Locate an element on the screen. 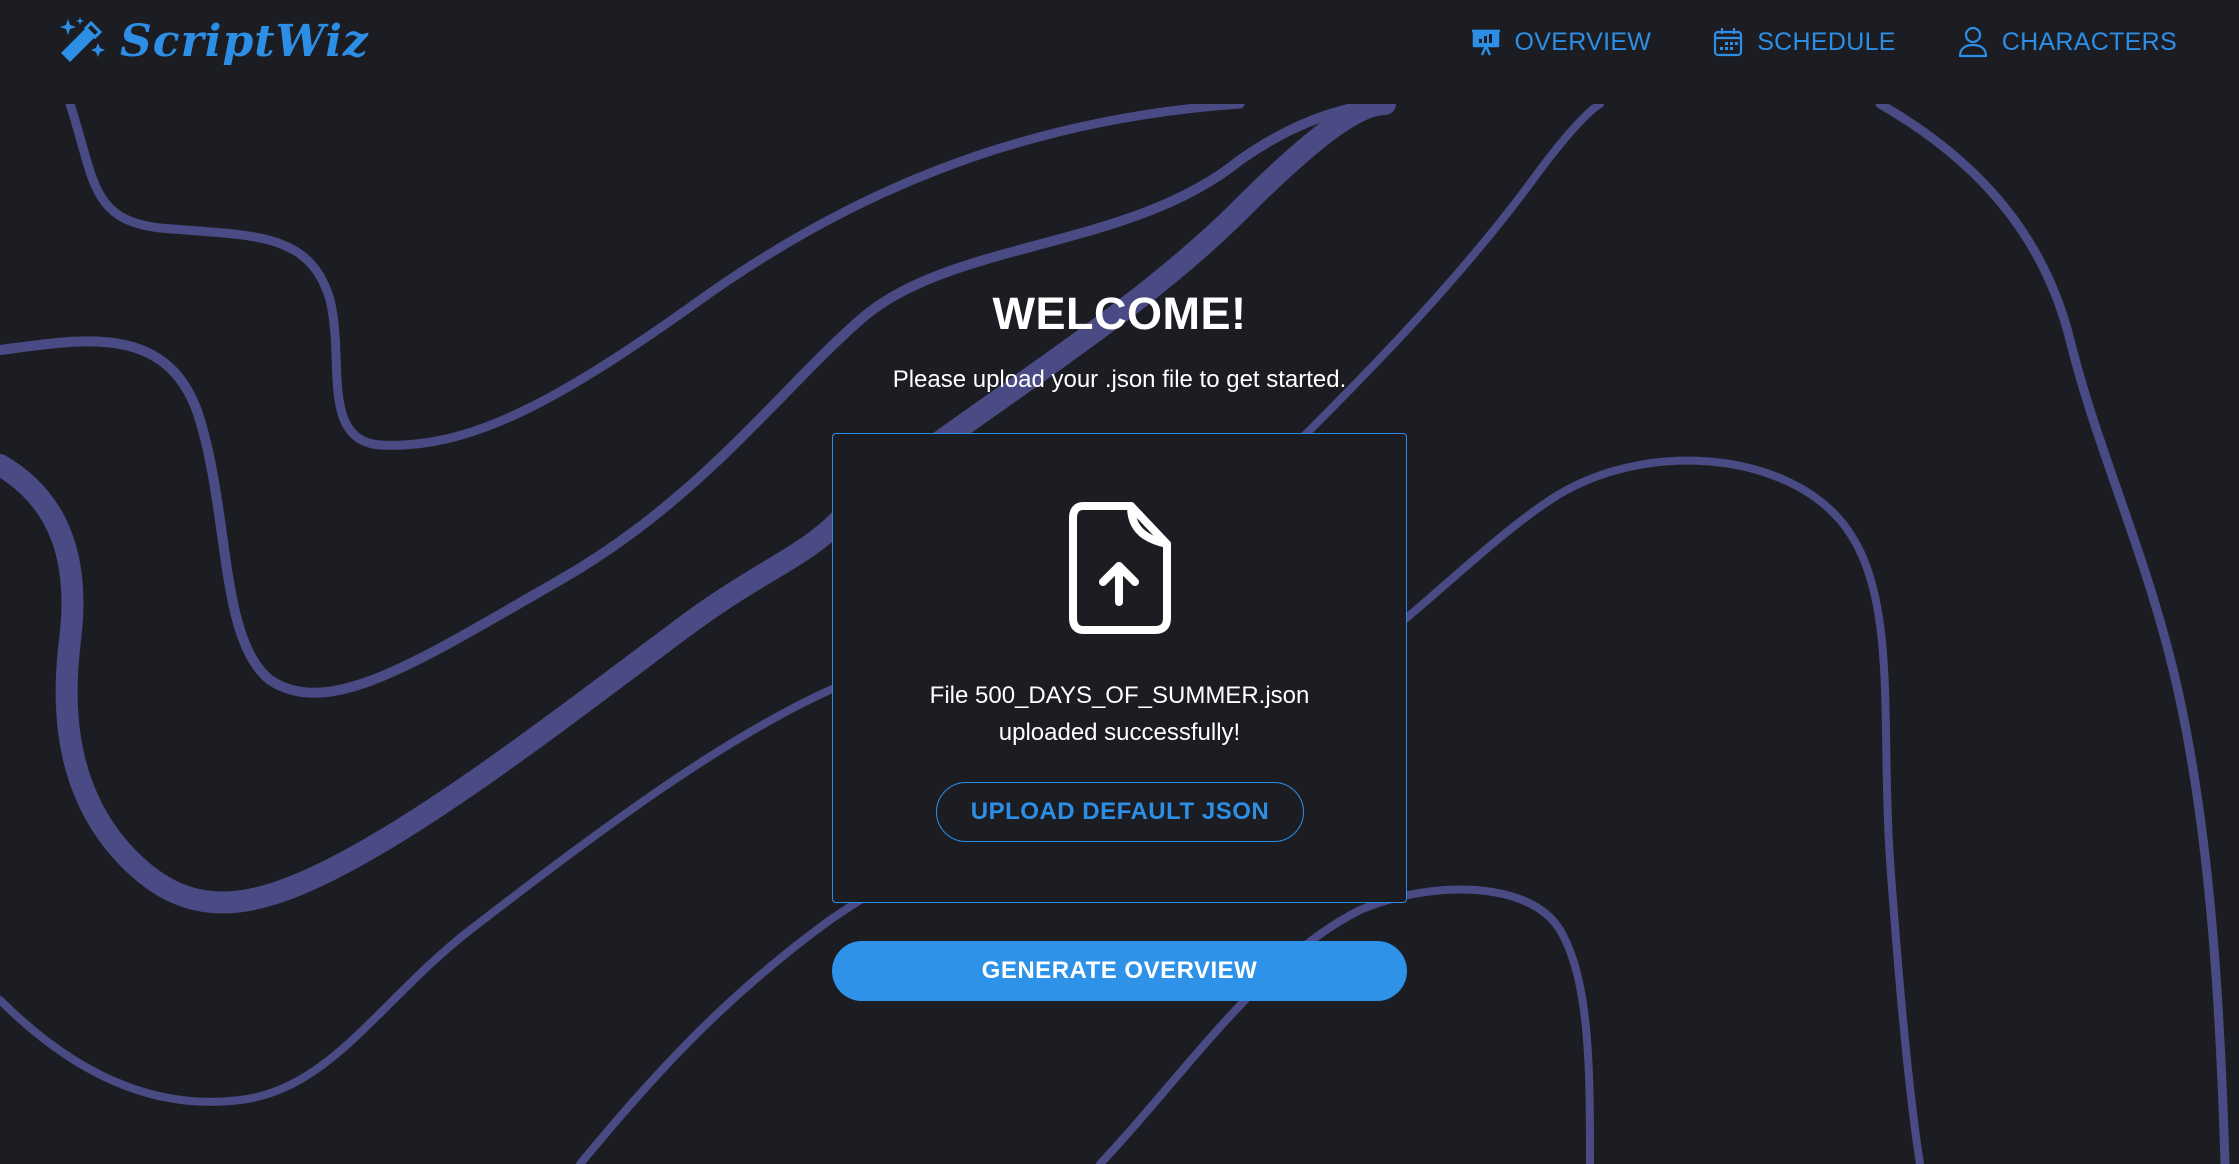 The image size is (2239, 1164). nav-item-characters: CHARACTERS is located at coordinates (2067, 42).